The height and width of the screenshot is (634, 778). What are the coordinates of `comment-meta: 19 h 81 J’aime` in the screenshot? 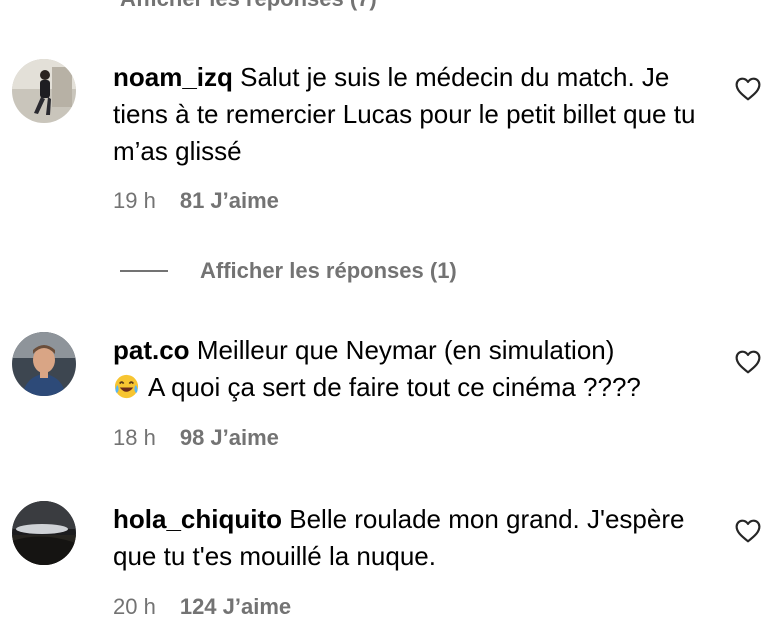 It's located at (196, 201).